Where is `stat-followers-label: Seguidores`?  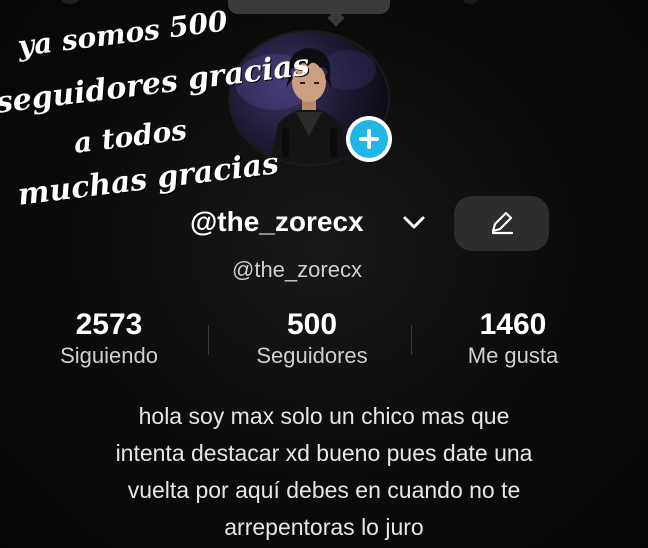 stat-followers-label: Seguidores is located at coordinates (312, 355).